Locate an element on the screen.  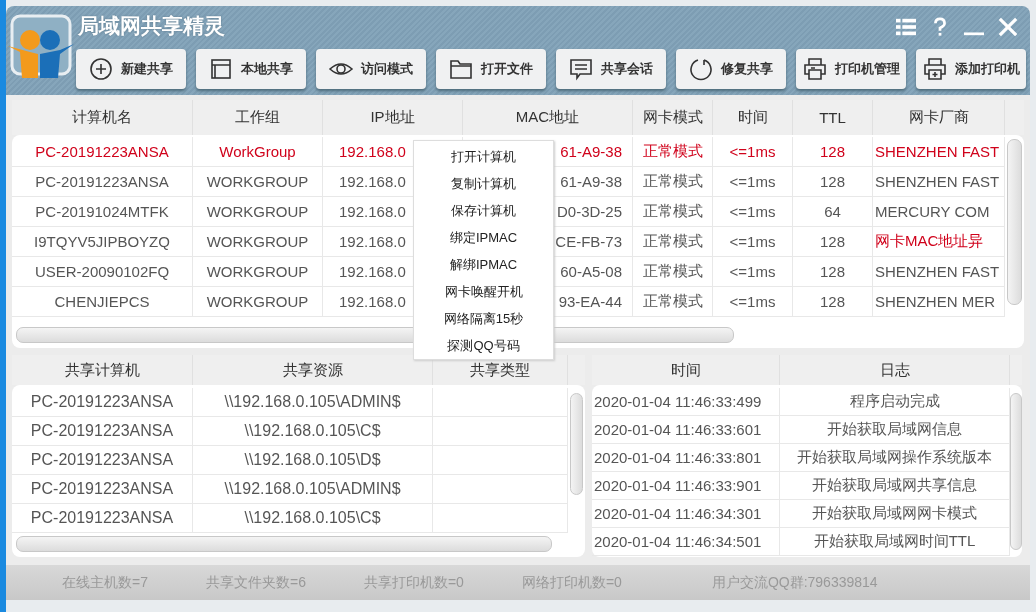
table-cell: 64 is located at coordinates (833, 211).